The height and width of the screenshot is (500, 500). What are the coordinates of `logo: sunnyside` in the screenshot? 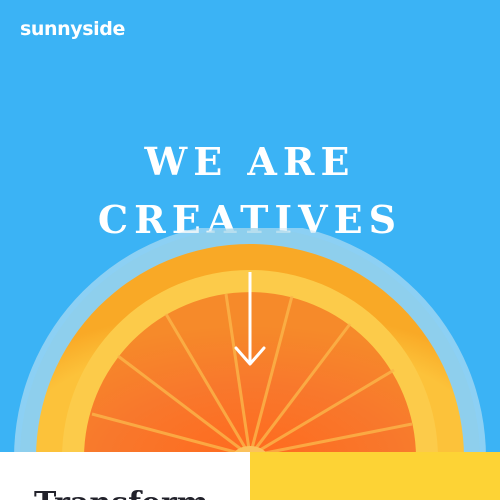 It's located at (72, 29).